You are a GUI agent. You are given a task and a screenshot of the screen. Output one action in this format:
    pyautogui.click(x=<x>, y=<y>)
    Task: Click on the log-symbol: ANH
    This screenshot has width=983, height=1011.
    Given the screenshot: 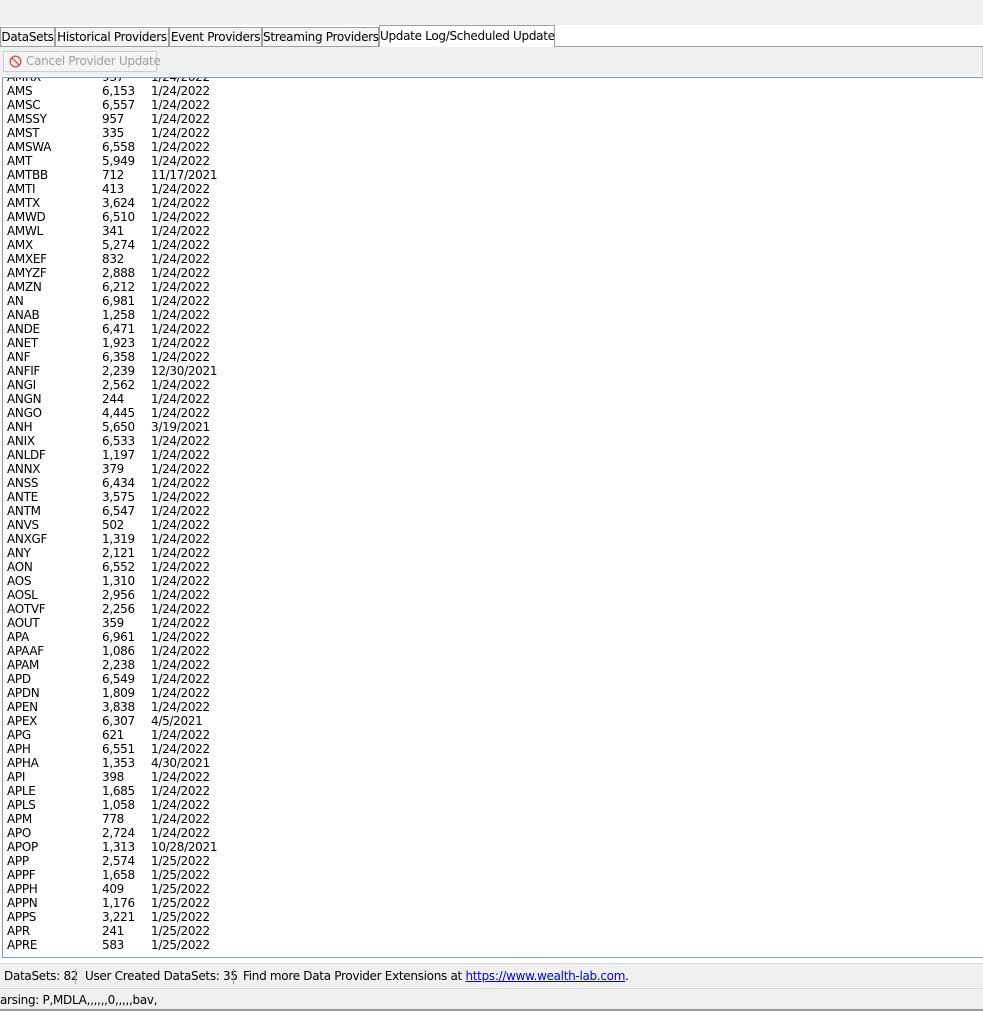 What is the action you would take?
    pyautogui.click(x=20, y=427)
    